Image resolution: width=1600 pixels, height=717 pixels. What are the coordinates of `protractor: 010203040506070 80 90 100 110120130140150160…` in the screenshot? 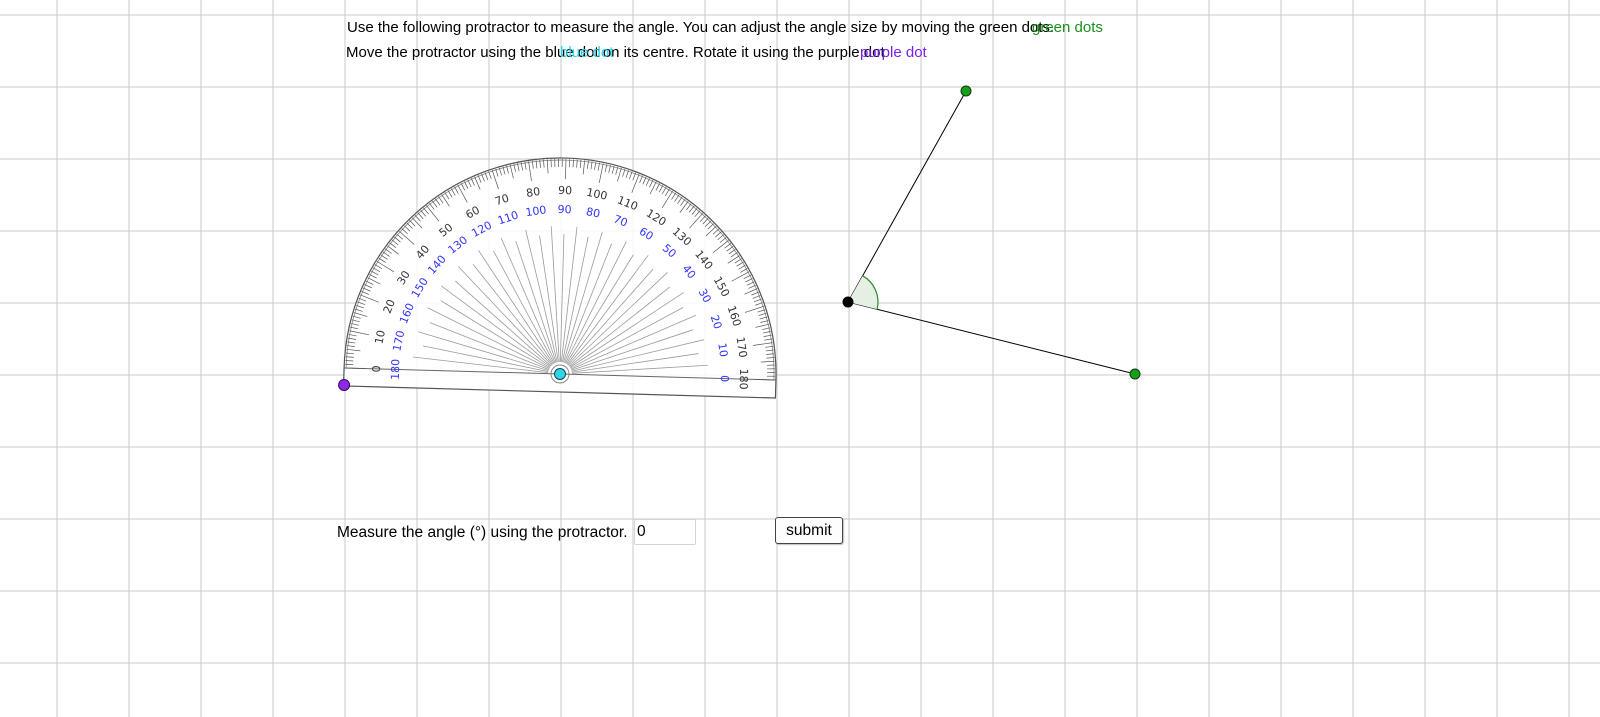 It's located at (562, 275).